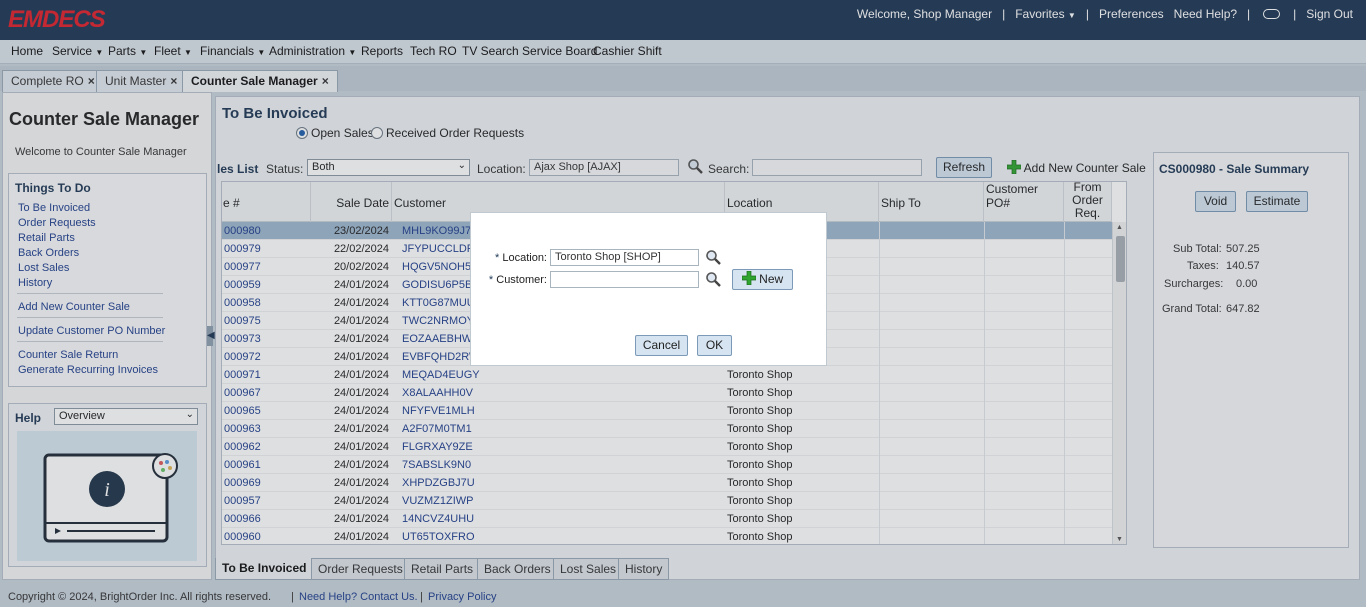 The width and height of the screenshot is (1366, 607). I want to click on modal-location-input: Toronto Shop [SHOP], so click(624, 257).